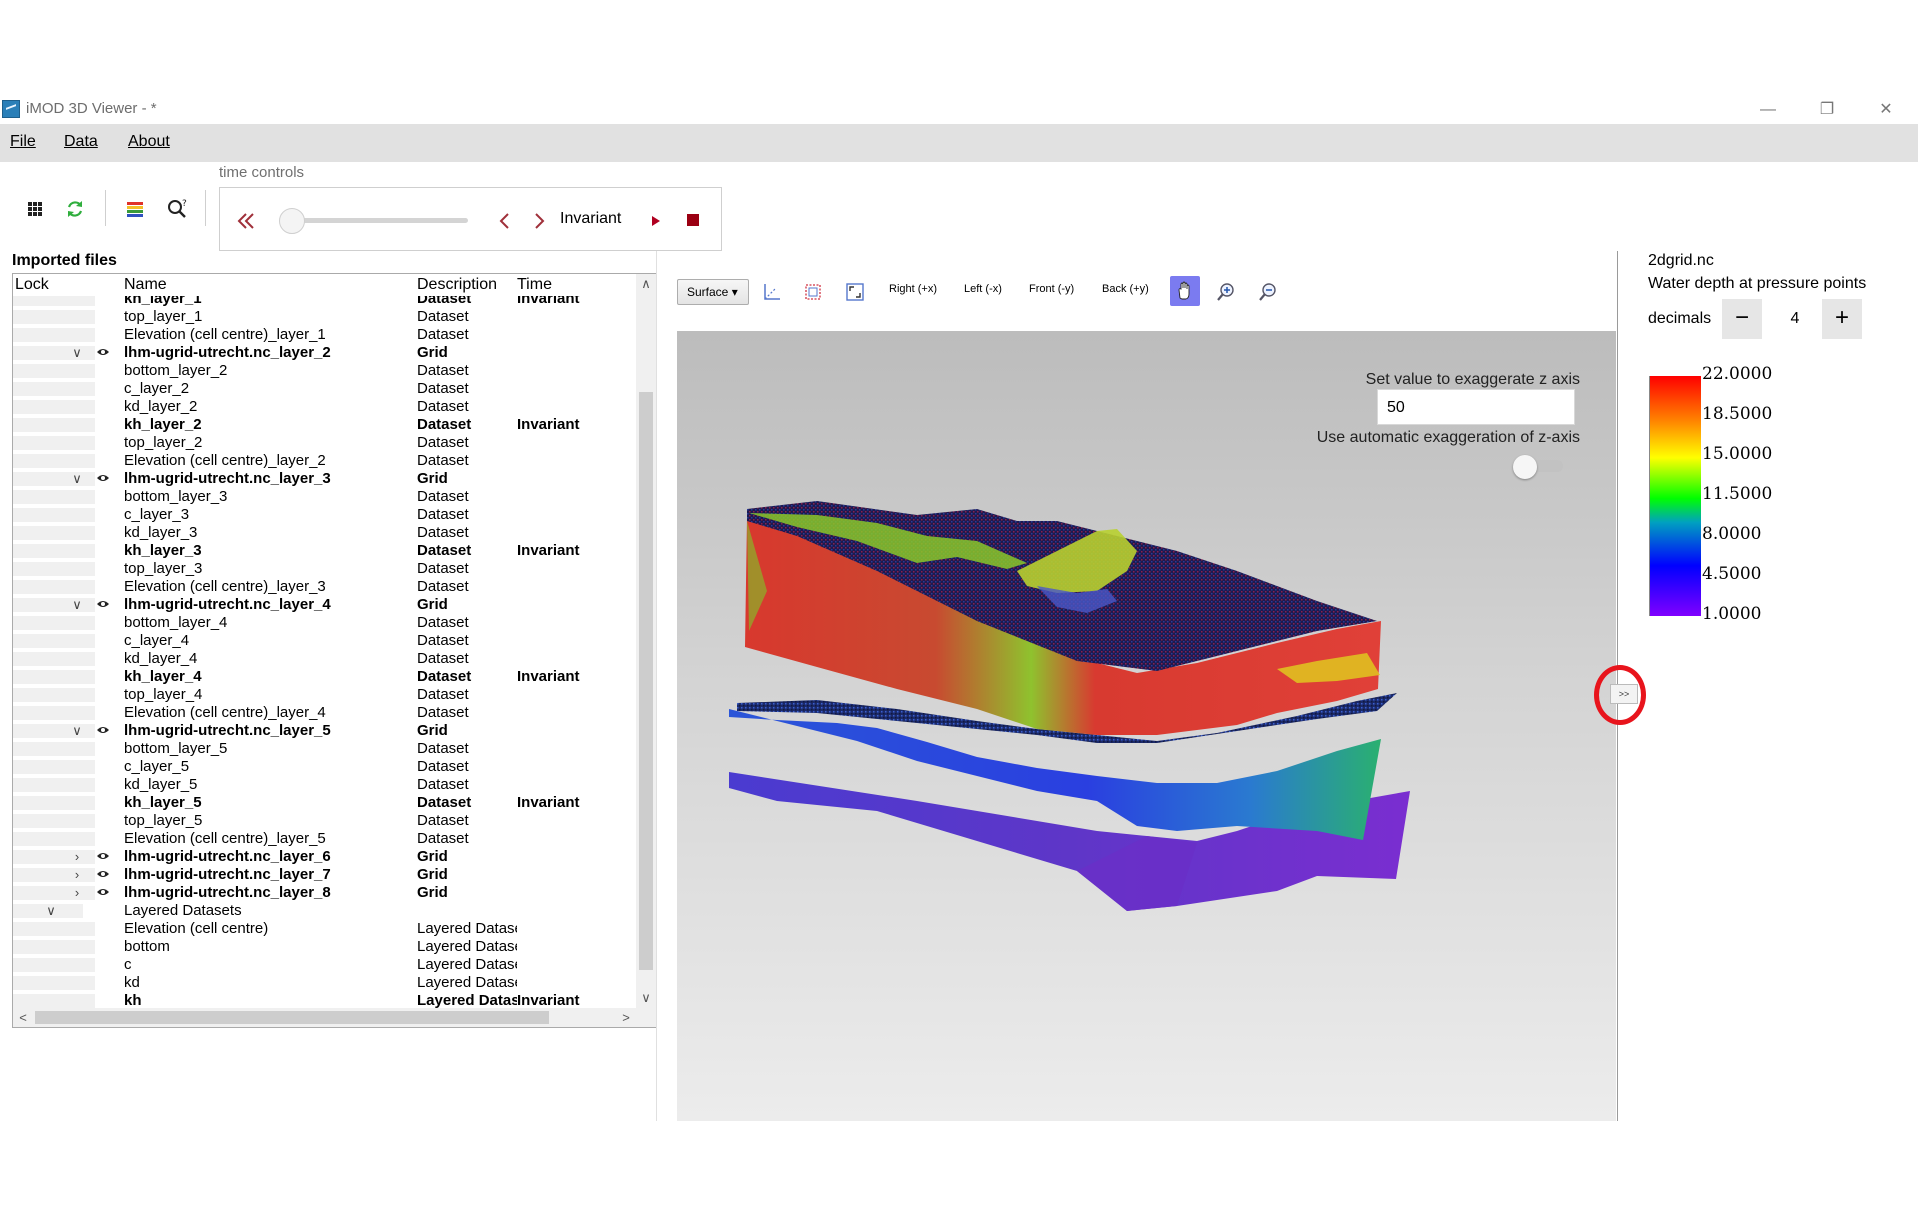 The image size is (1918, 1216). I want to click on tree-row: c_layer_5 Dataset, so click(324, 767).